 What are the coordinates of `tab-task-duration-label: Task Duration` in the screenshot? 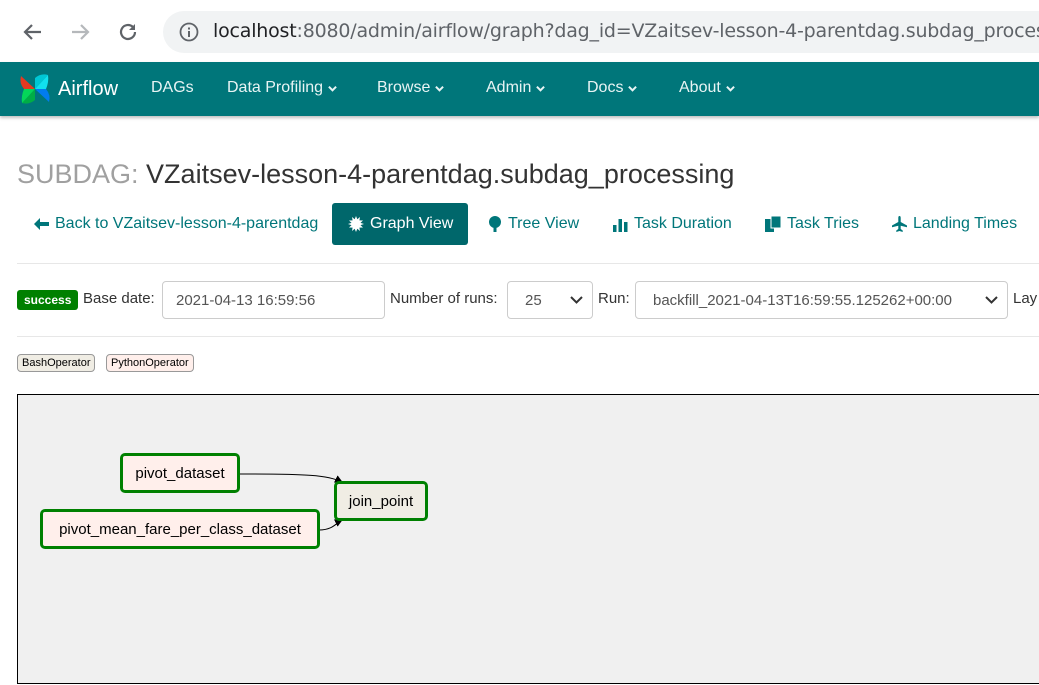 It's located at (683, 224).